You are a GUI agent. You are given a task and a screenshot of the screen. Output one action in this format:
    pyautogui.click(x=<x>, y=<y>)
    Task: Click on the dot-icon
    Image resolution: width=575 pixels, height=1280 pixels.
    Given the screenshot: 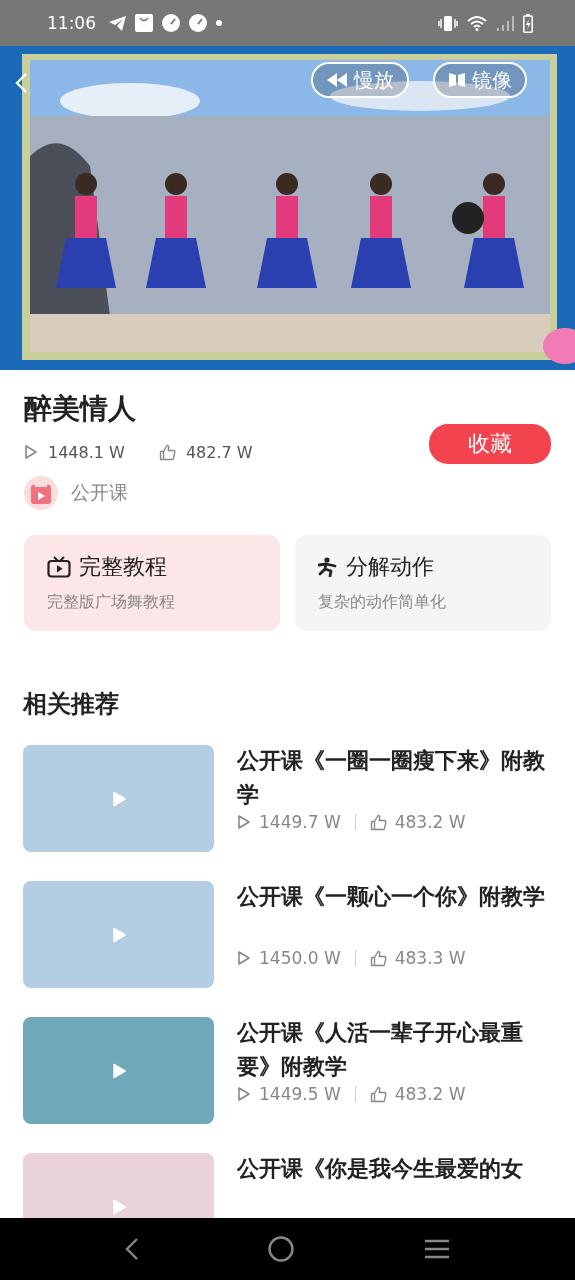 What is the action you would take?
    pyautogui.click(x=219, y=23)
    